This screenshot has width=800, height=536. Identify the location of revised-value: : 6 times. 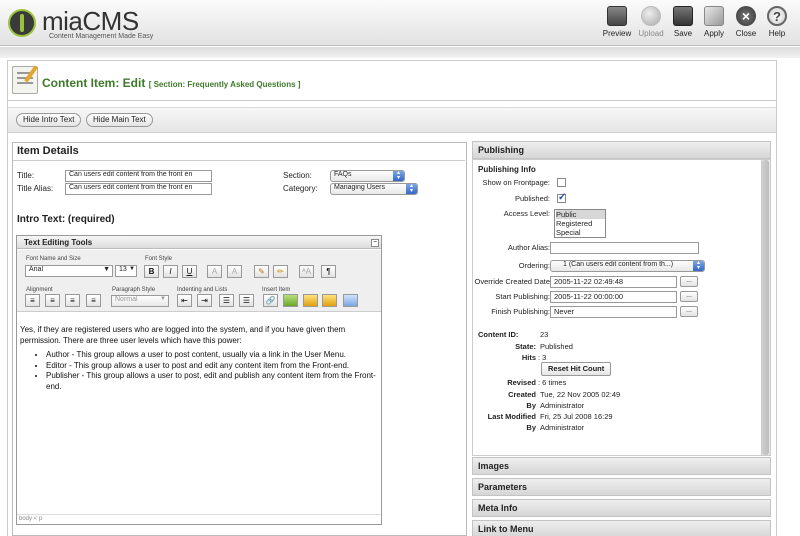
(552, 382).